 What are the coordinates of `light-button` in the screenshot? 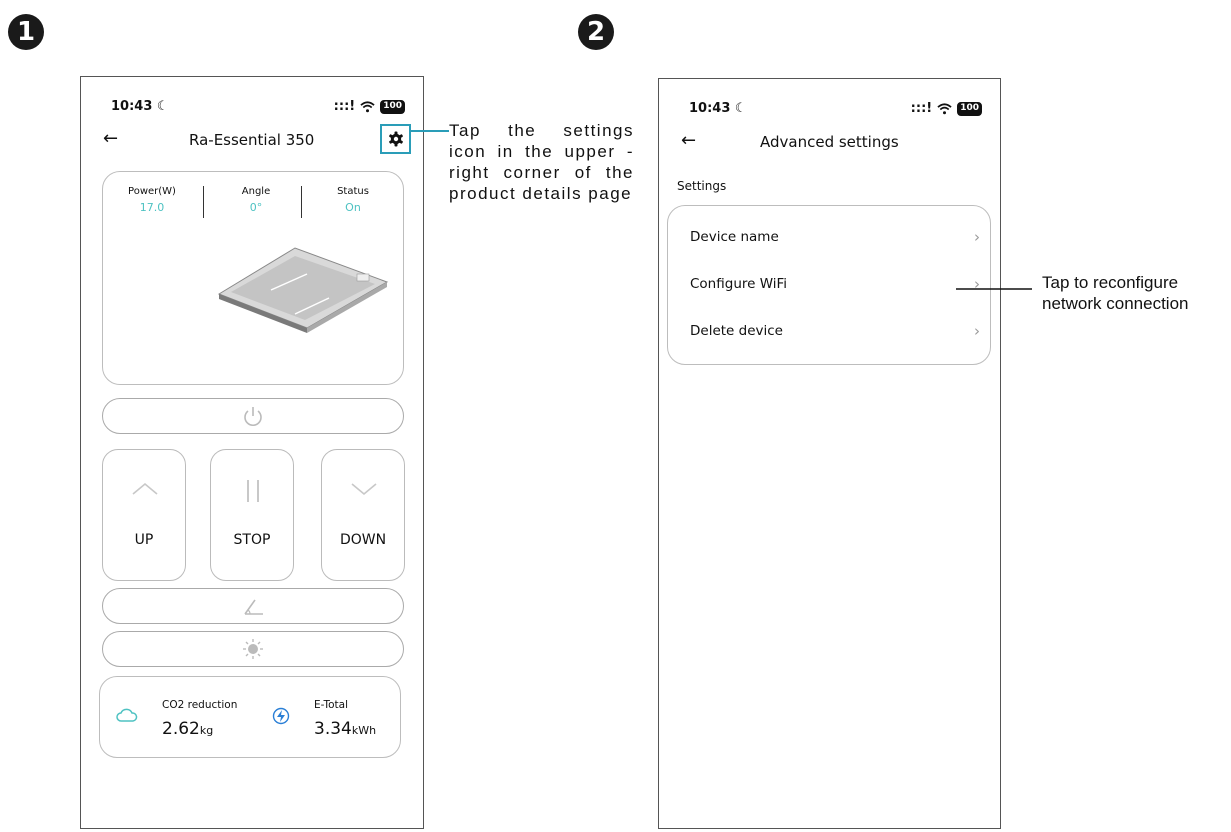 It's located at (253, 649).